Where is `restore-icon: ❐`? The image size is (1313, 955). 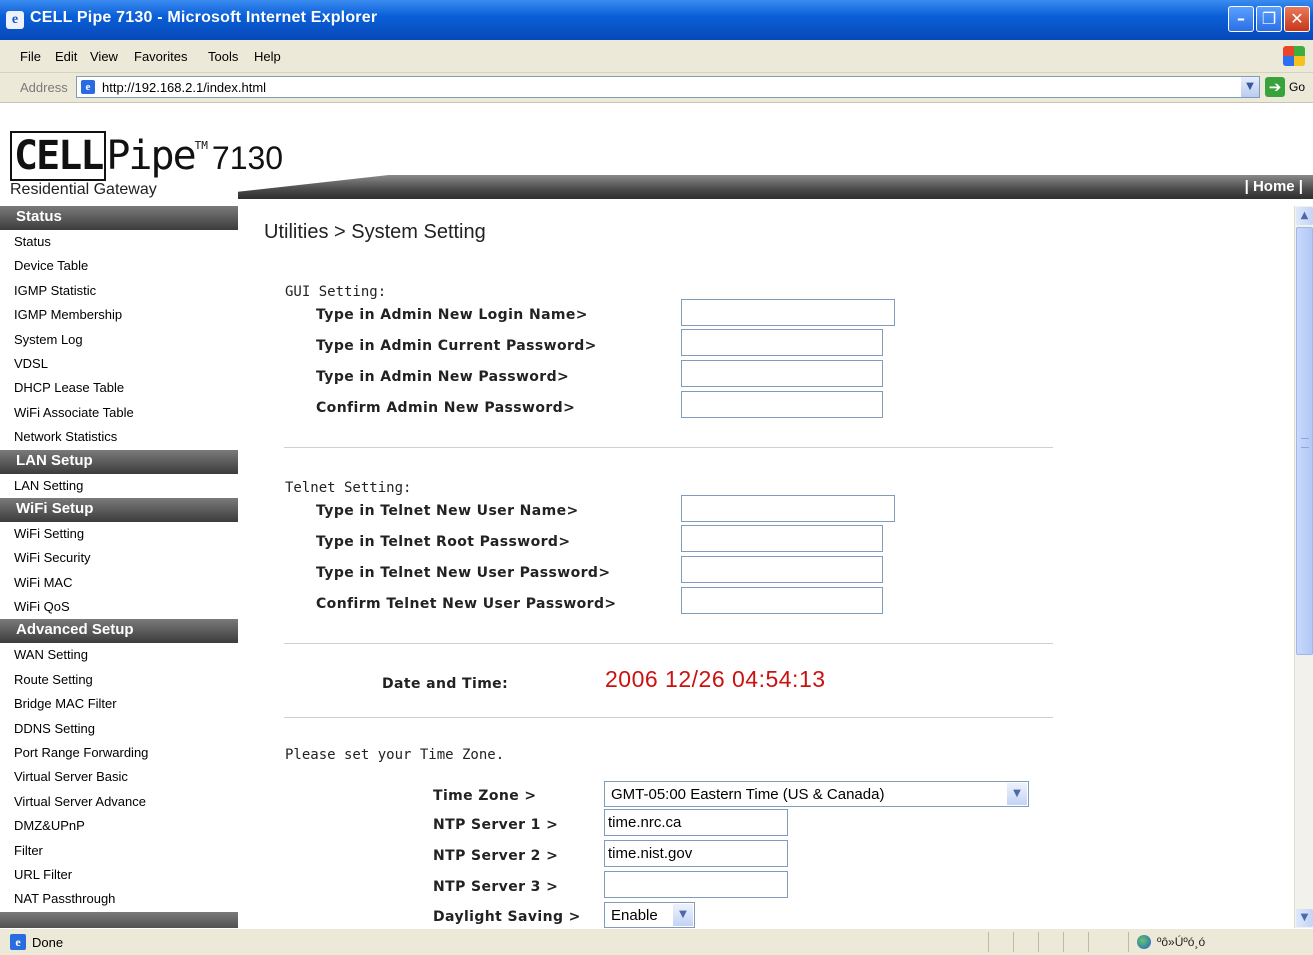 restore-icon: ❐ is located at coordinates (1269, 18).